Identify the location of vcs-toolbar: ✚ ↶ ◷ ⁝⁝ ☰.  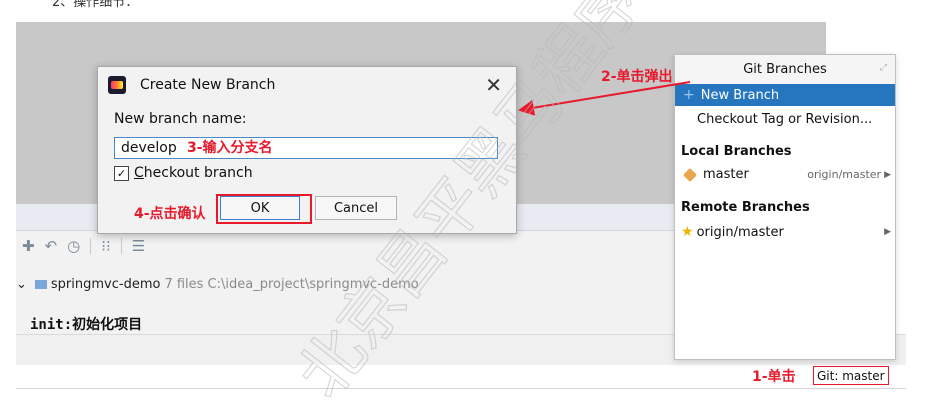
(348, 246).